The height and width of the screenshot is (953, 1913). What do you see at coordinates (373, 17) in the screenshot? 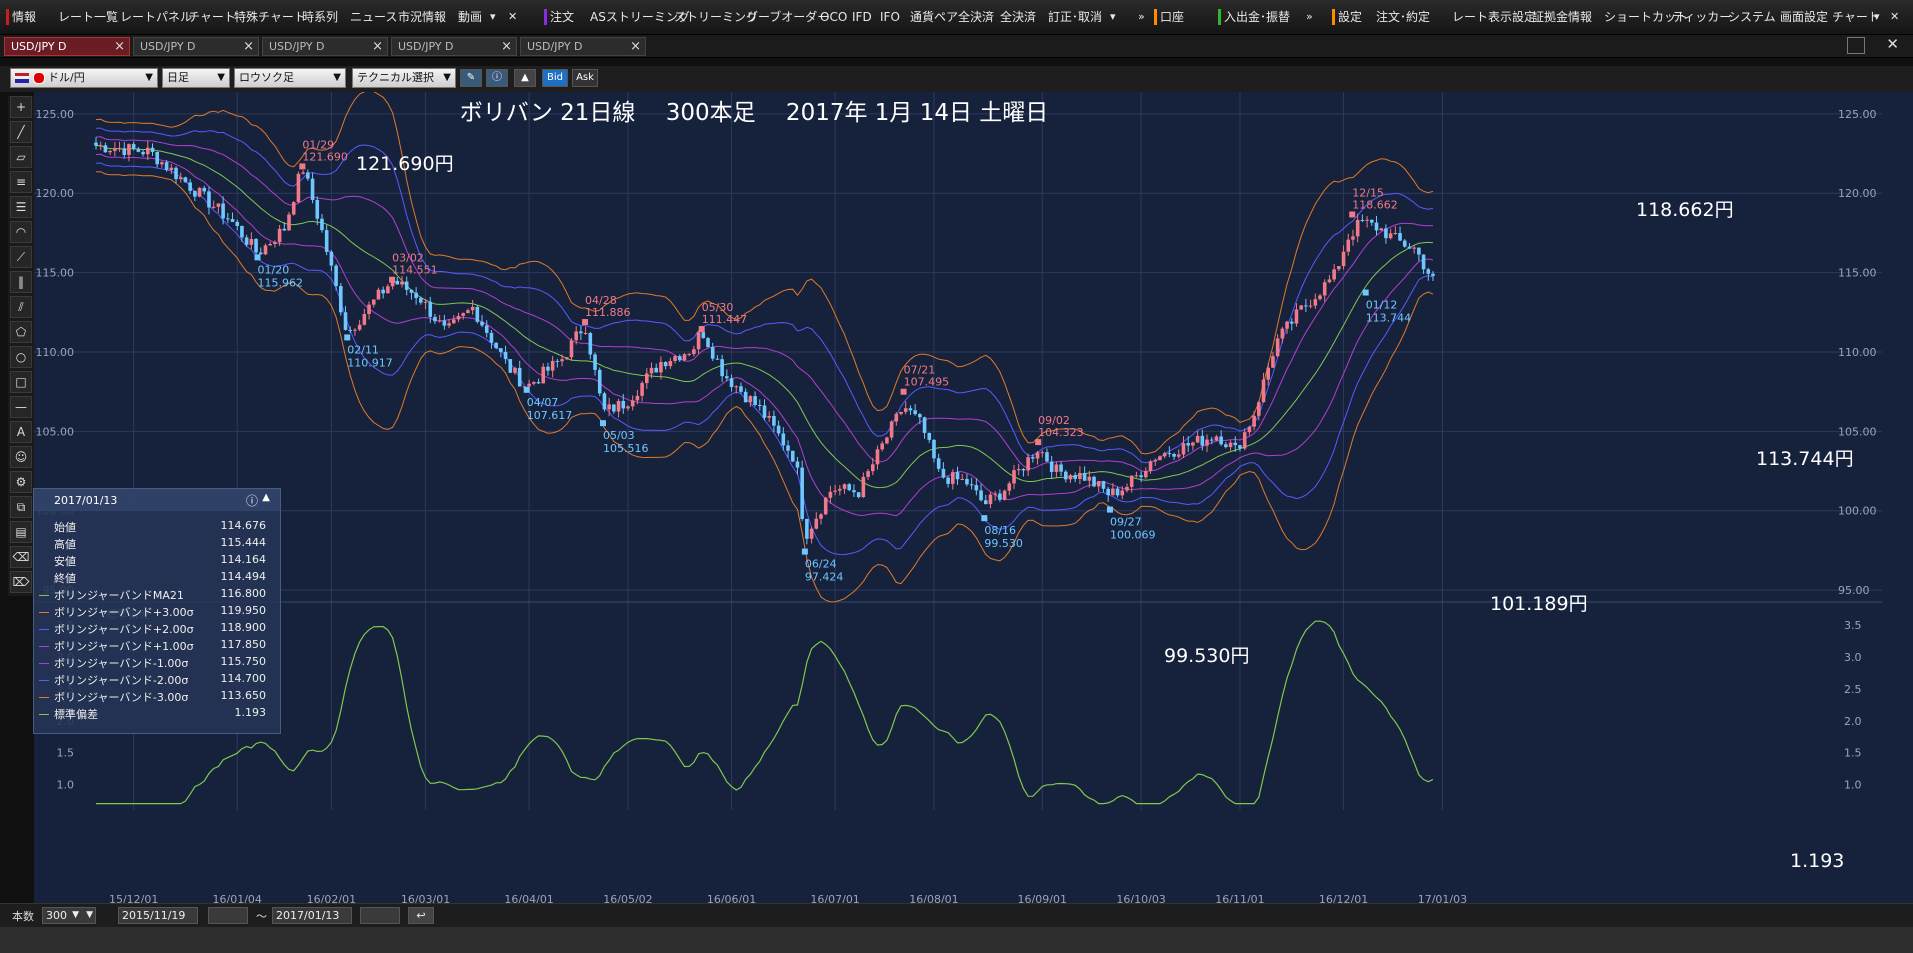
I see `menu-item: ニュース` at bounding box center [373, 17].